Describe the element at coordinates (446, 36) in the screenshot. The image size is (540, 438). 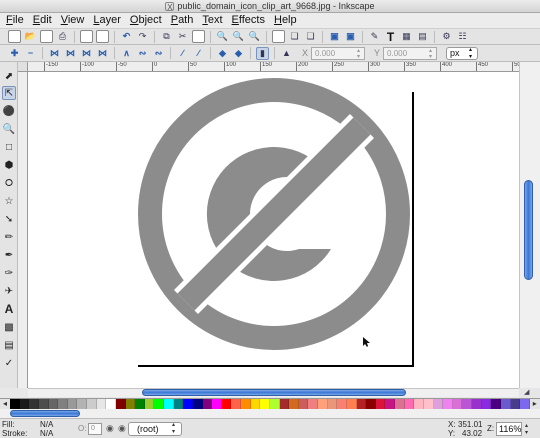
I see `preferences-icon: ⚙` at that location.